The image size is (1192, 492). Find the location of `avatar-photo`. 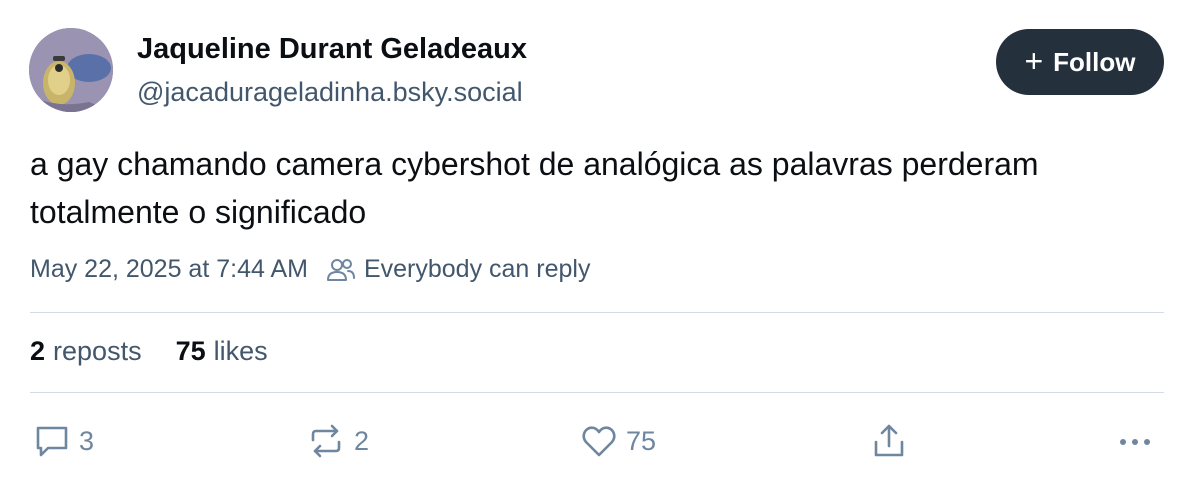

avatar-photo is located at coordinates (71, 70).